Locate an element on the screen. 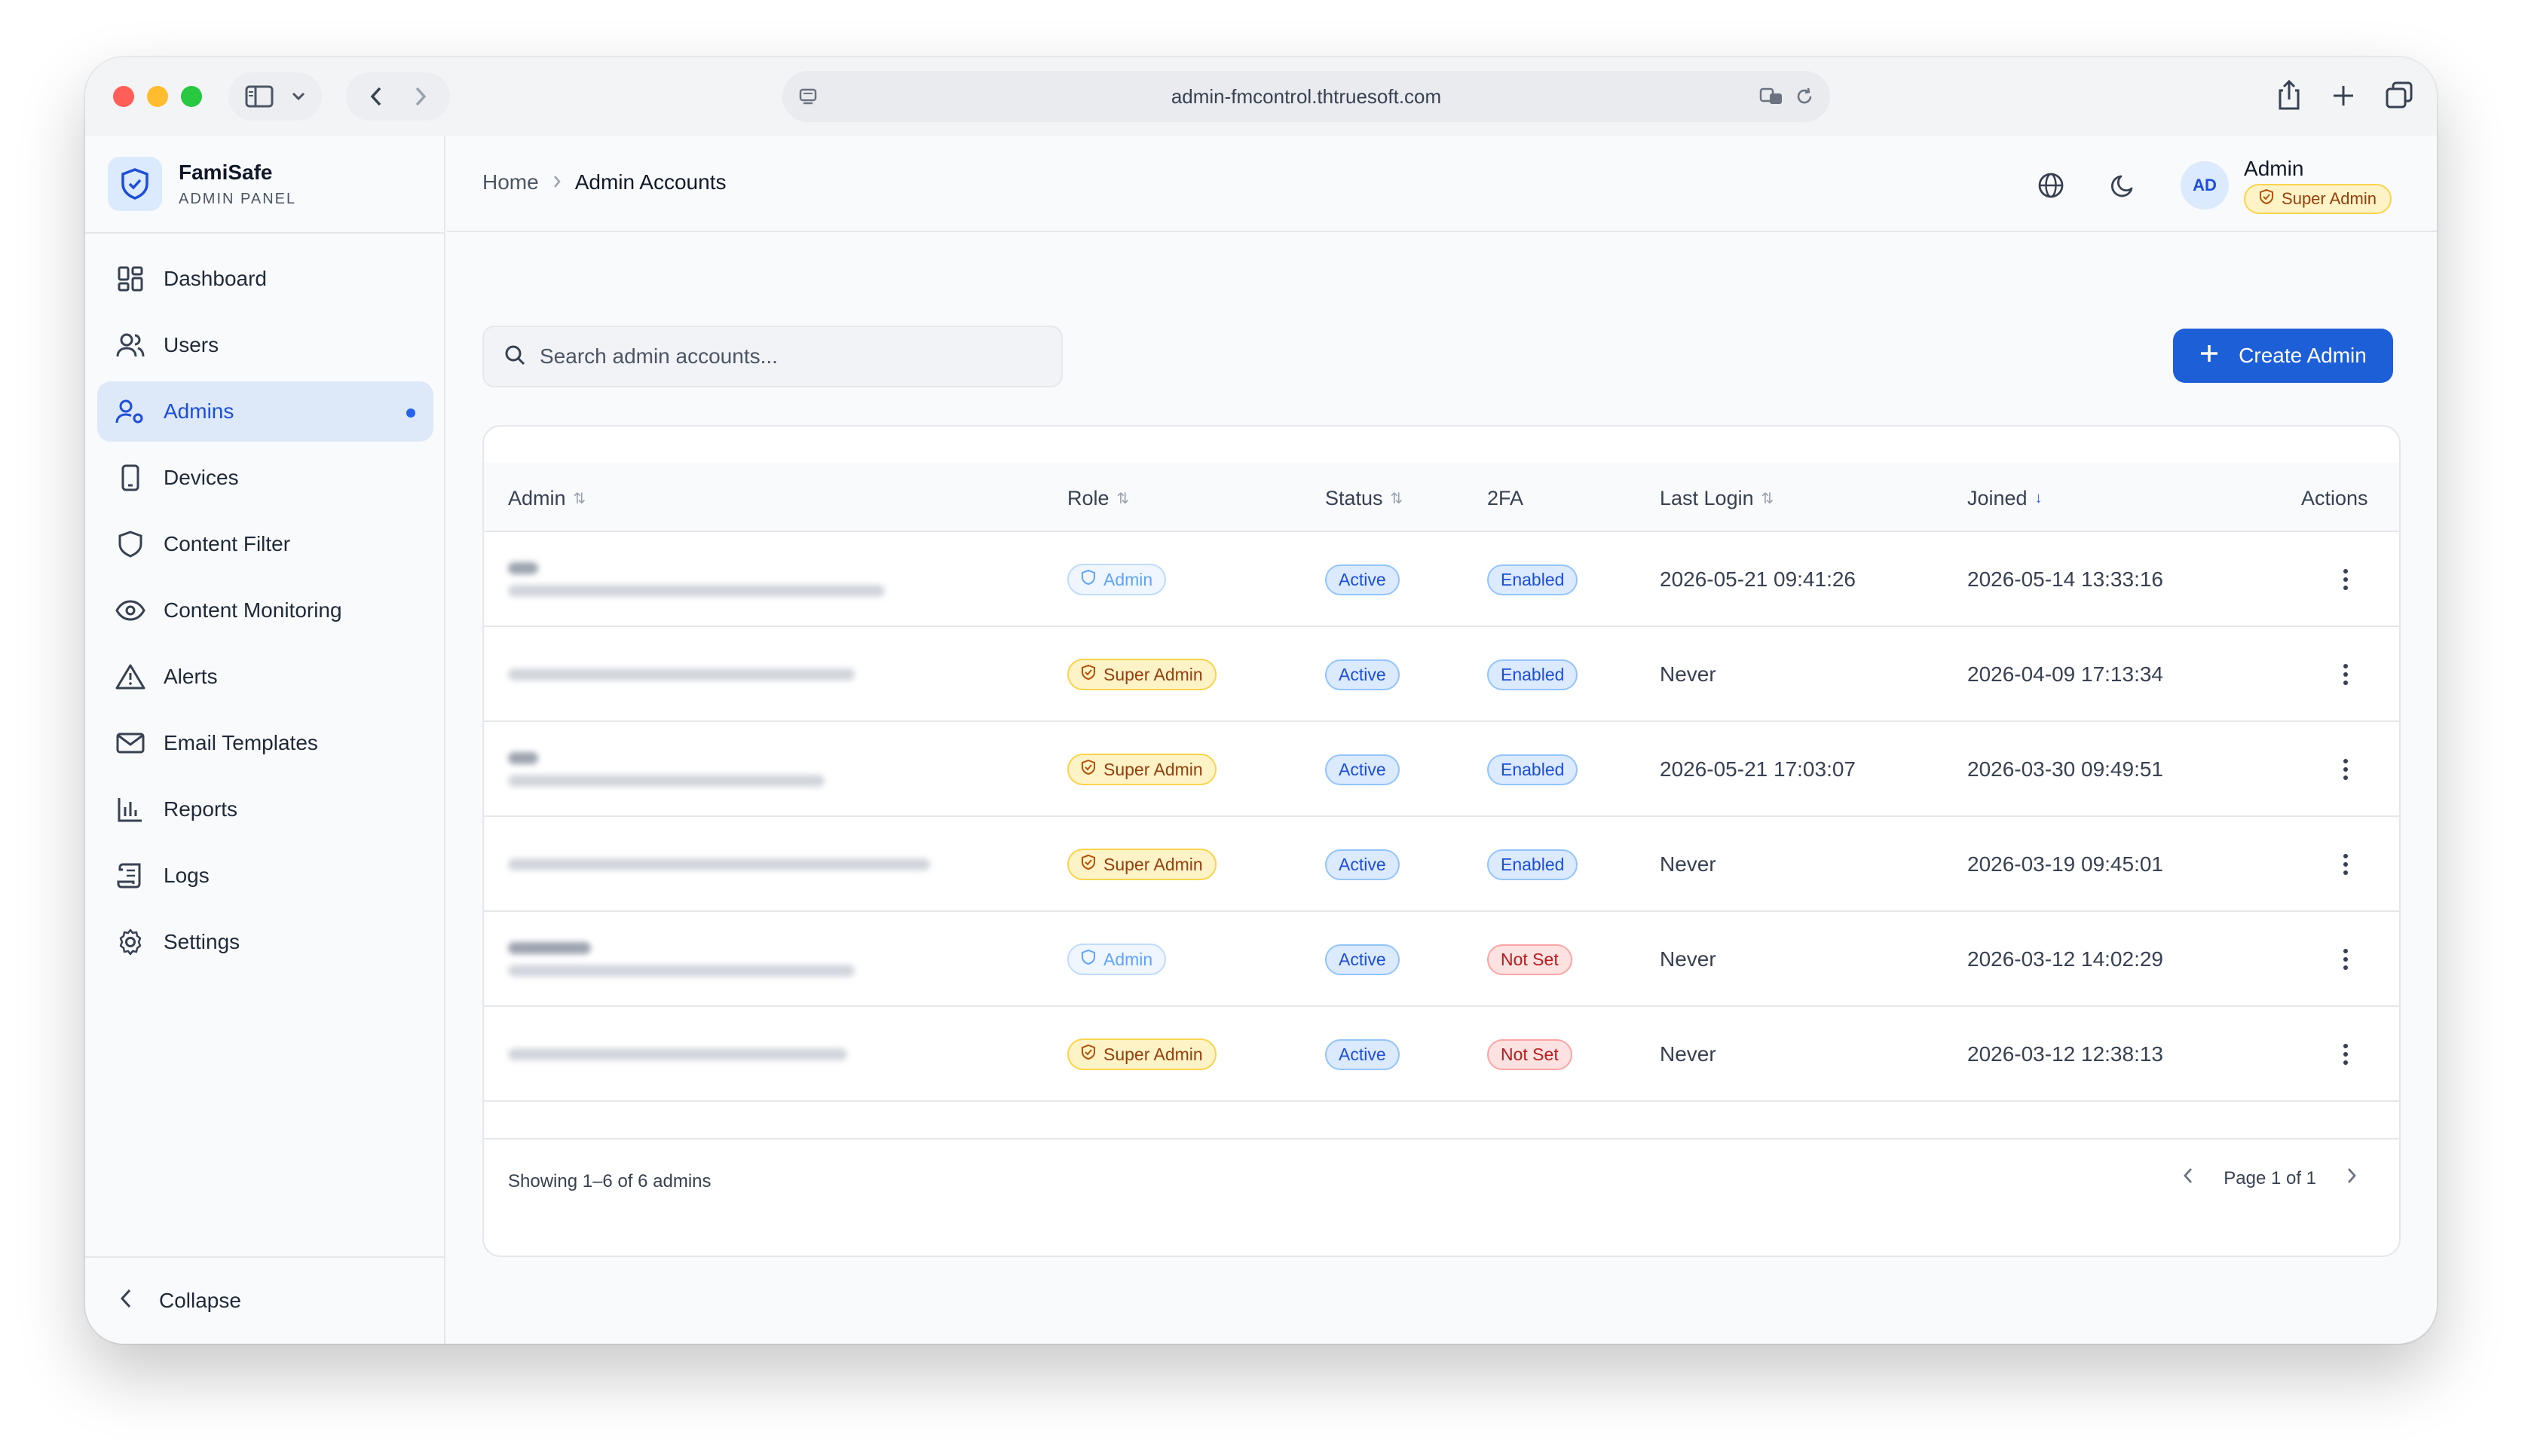  previous-page-icon is located at coordinates (2188, 1178).